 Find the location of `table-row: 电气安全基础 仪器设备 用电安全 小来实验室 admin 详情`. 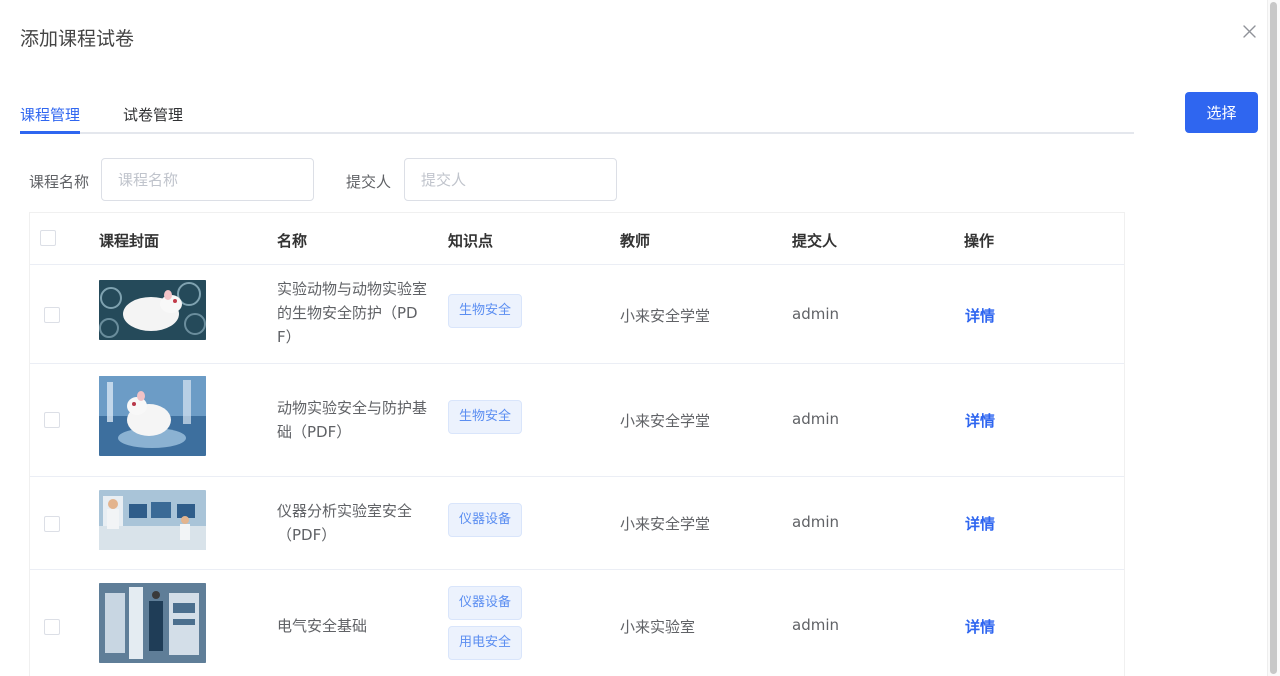

table-row: 电气安全基础 仪器设备 用电安全 小来实验室 admin 详情 is located at coordinates (577, 623).